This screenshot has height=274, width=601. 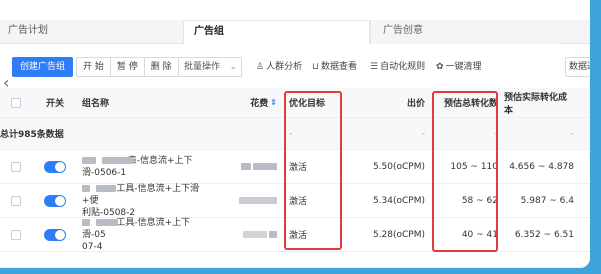 What do you see at coordinates (54, 104) in the screenshot?
I see `header-switch: 开关` at bounding box center [54, 104].